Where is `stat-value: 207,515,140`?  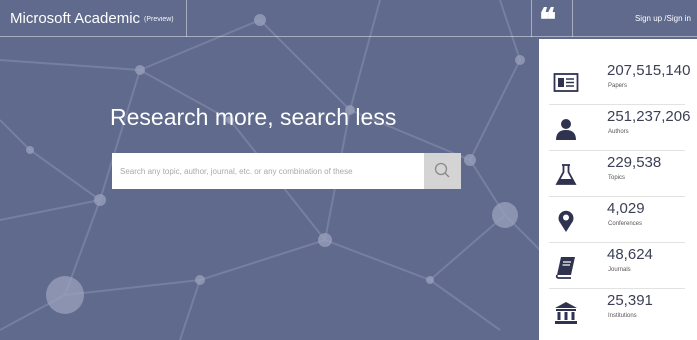 stat-value: 207,515,140 is located at coordinates (649, 70).